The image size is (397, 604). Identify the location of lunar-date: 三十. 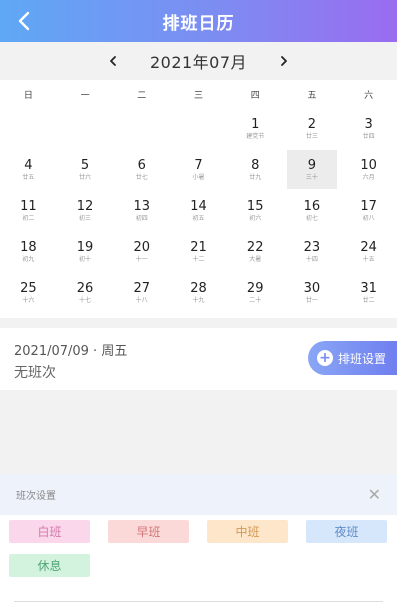
(311, 177).